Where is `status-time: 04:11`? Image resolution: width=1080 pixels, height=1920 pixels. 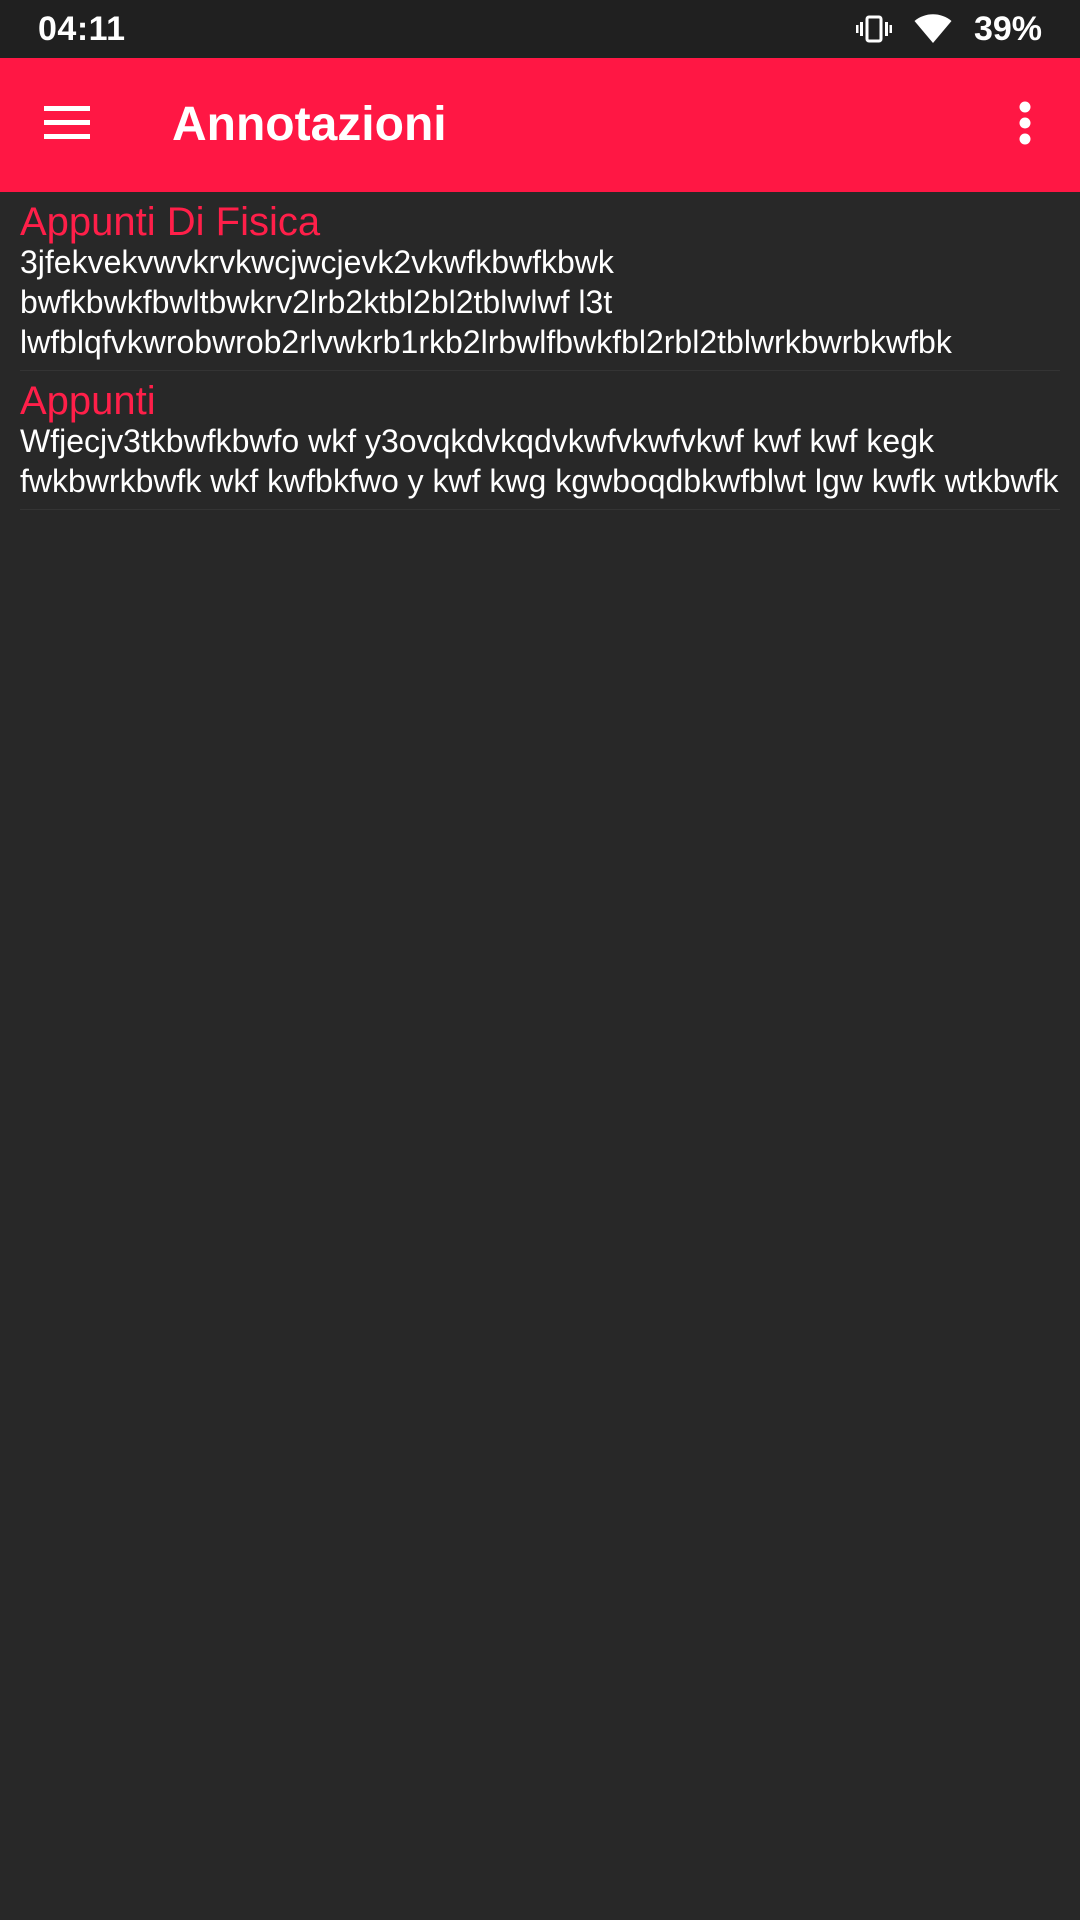
status-time: 04:11 is located at coordinates (82, 28).